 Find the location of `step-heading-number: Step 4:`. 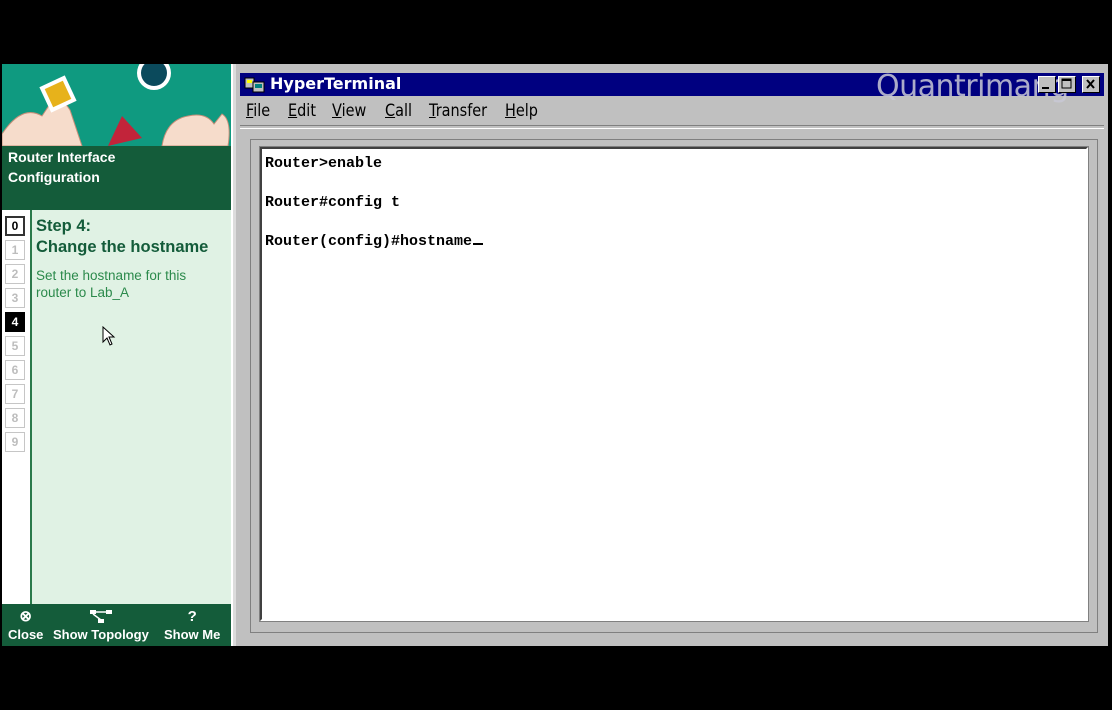

step-heading-number: Step 4: is located at coordinates (64, 226).